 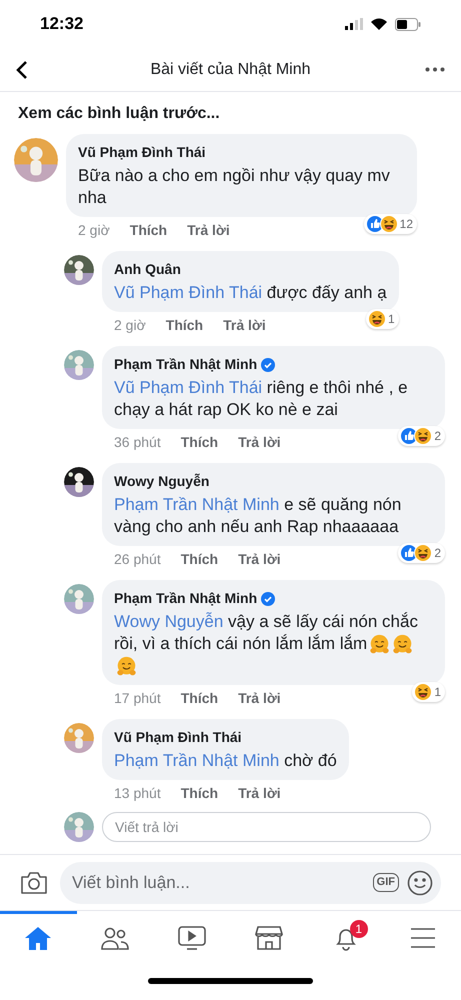 What do you see at coordinates (192, 938) in the screenshot?
I see `video-icon` at bounding box center [192, 938].